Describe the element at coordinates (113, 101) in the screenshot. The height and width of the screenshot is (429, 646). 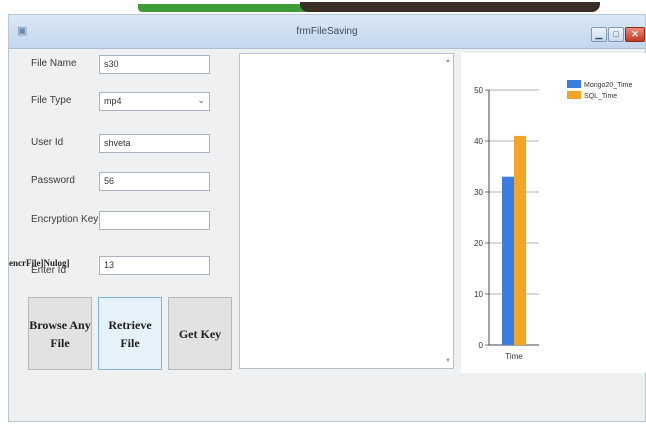
I see `file-type-value: mp4` at that location.